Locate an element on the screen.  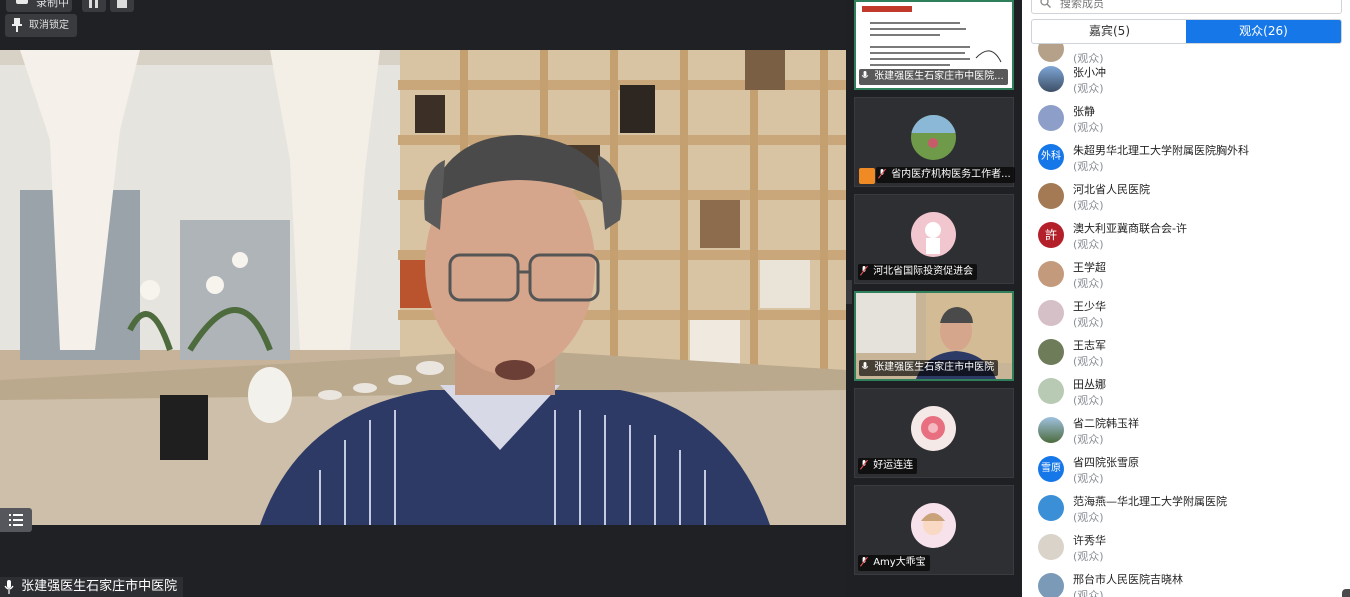
tab-audience: 观众(26) is located at coordinates (1263, 31).